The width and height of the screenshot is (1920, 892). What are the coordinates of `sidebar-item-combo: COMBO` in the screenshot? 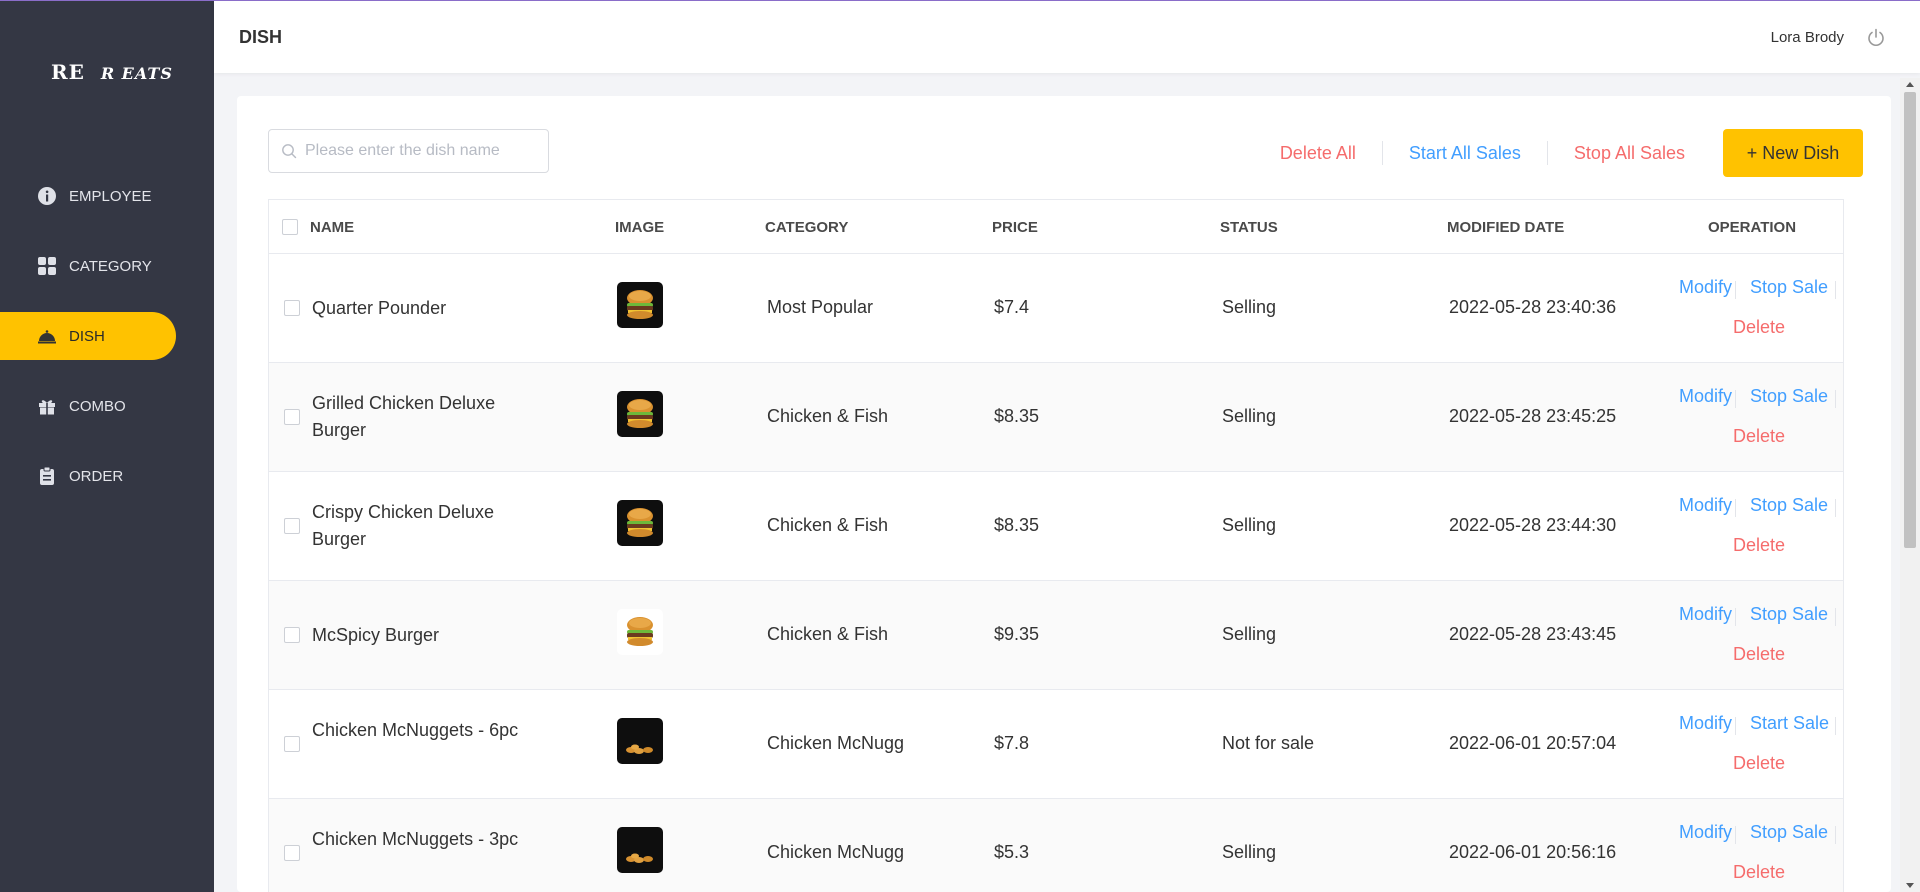 It's located at (107, 406).